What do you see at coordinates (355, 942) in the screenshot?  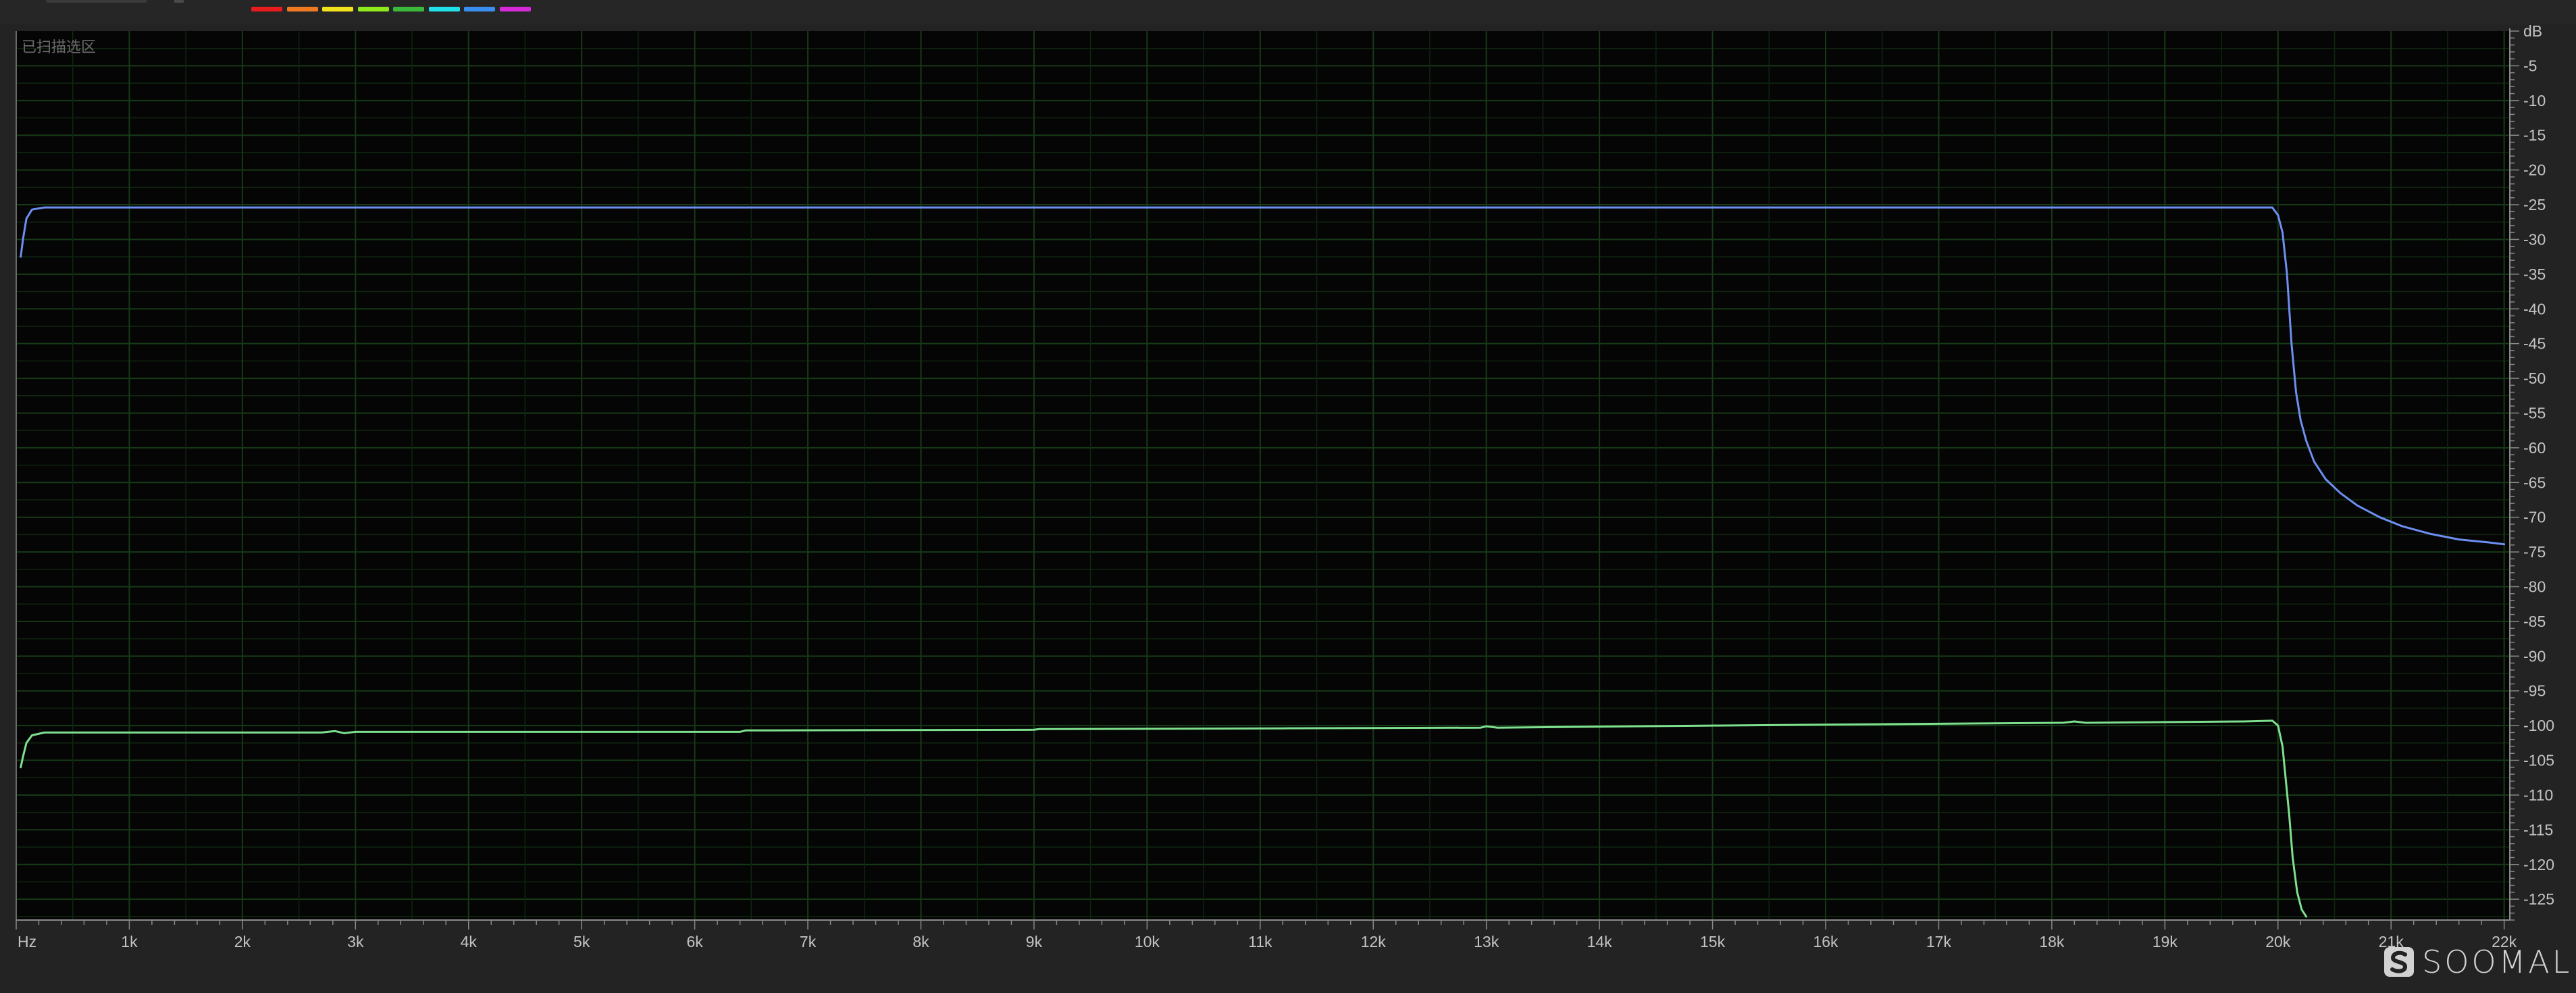 I see `x-tick-label: 3k` at bounding box center [355, 942].